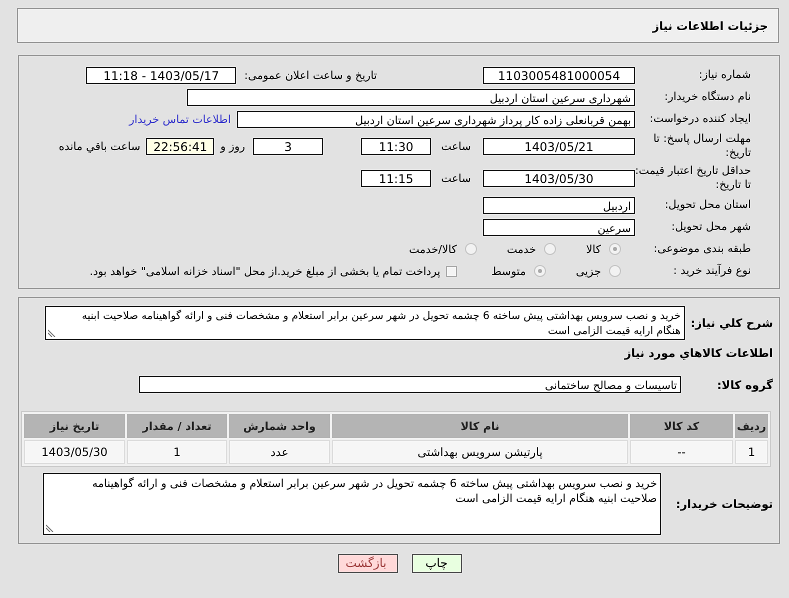 The image size is (789, 598). What do you see at coordinates (707, 205) in the screenshot?
I see `field-label: استان محل تحویل:` at bounding box center [707, 205].